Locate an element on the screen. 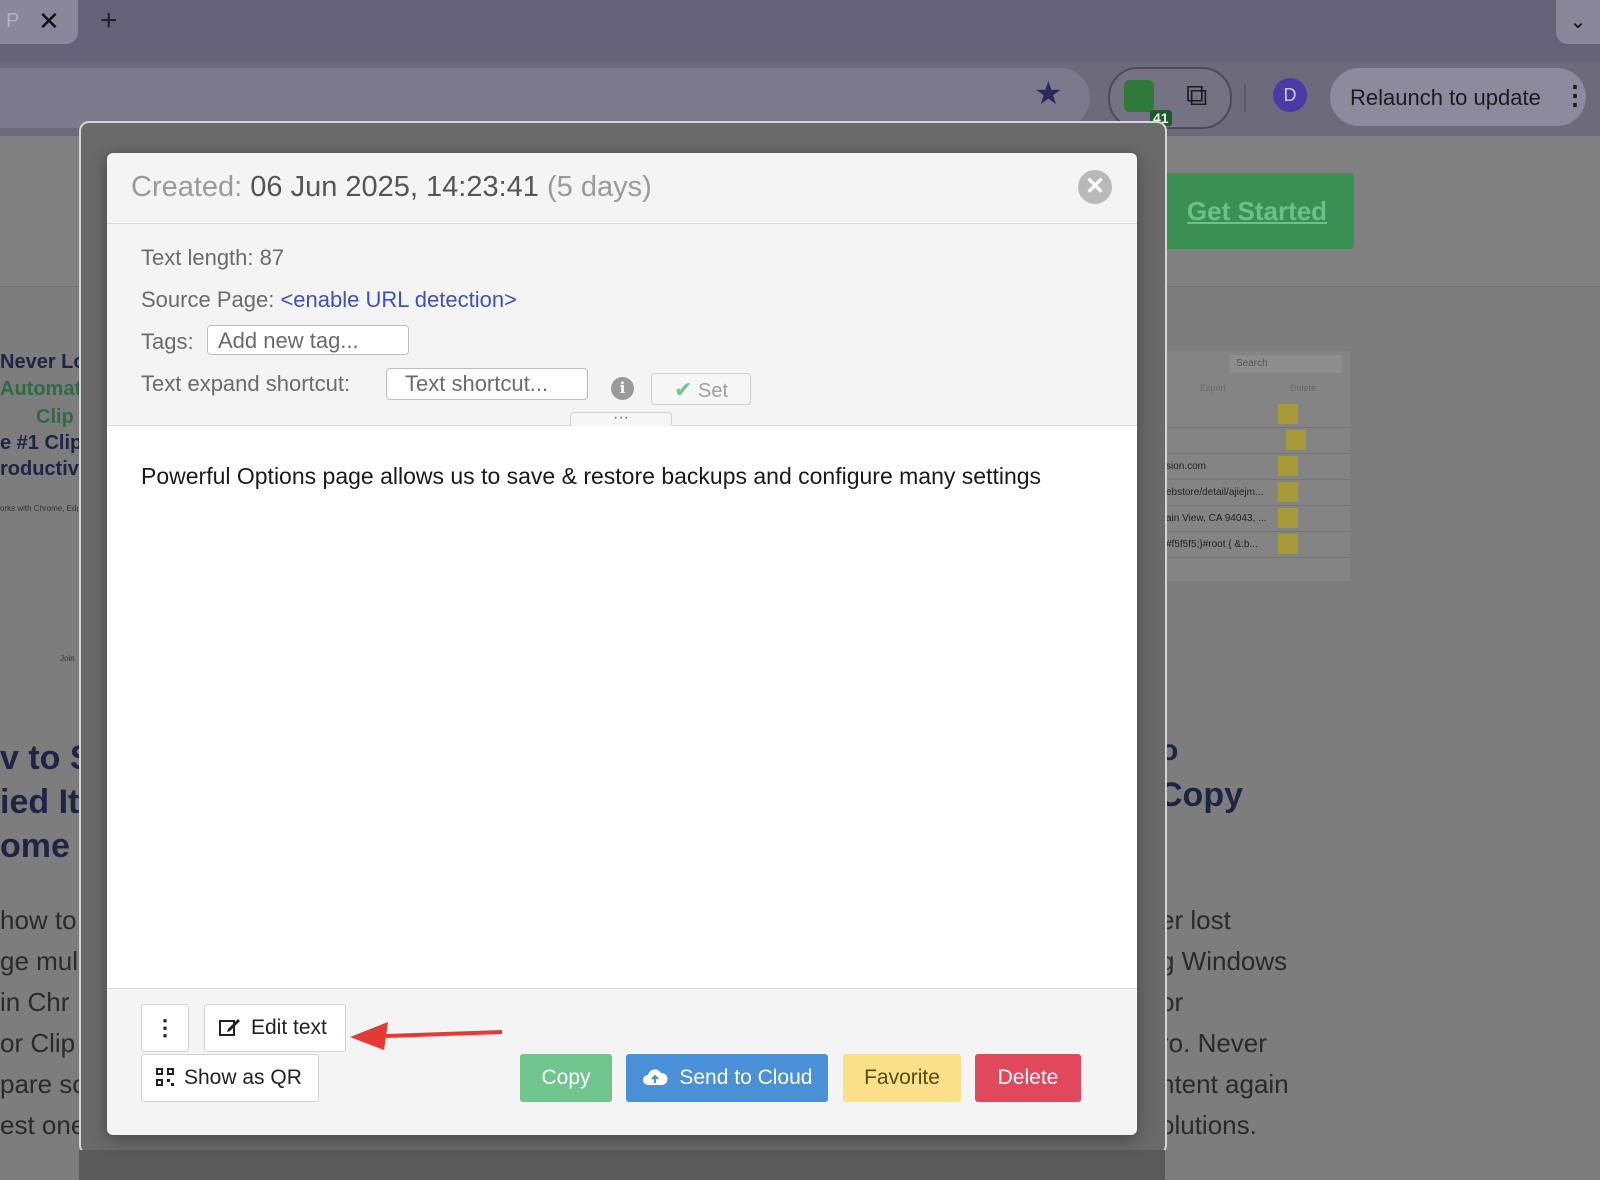 Image resolution: width=1600 pixels, height=1180 pixels. bg-para-line: er lost is located at coordinates (1195, 920).